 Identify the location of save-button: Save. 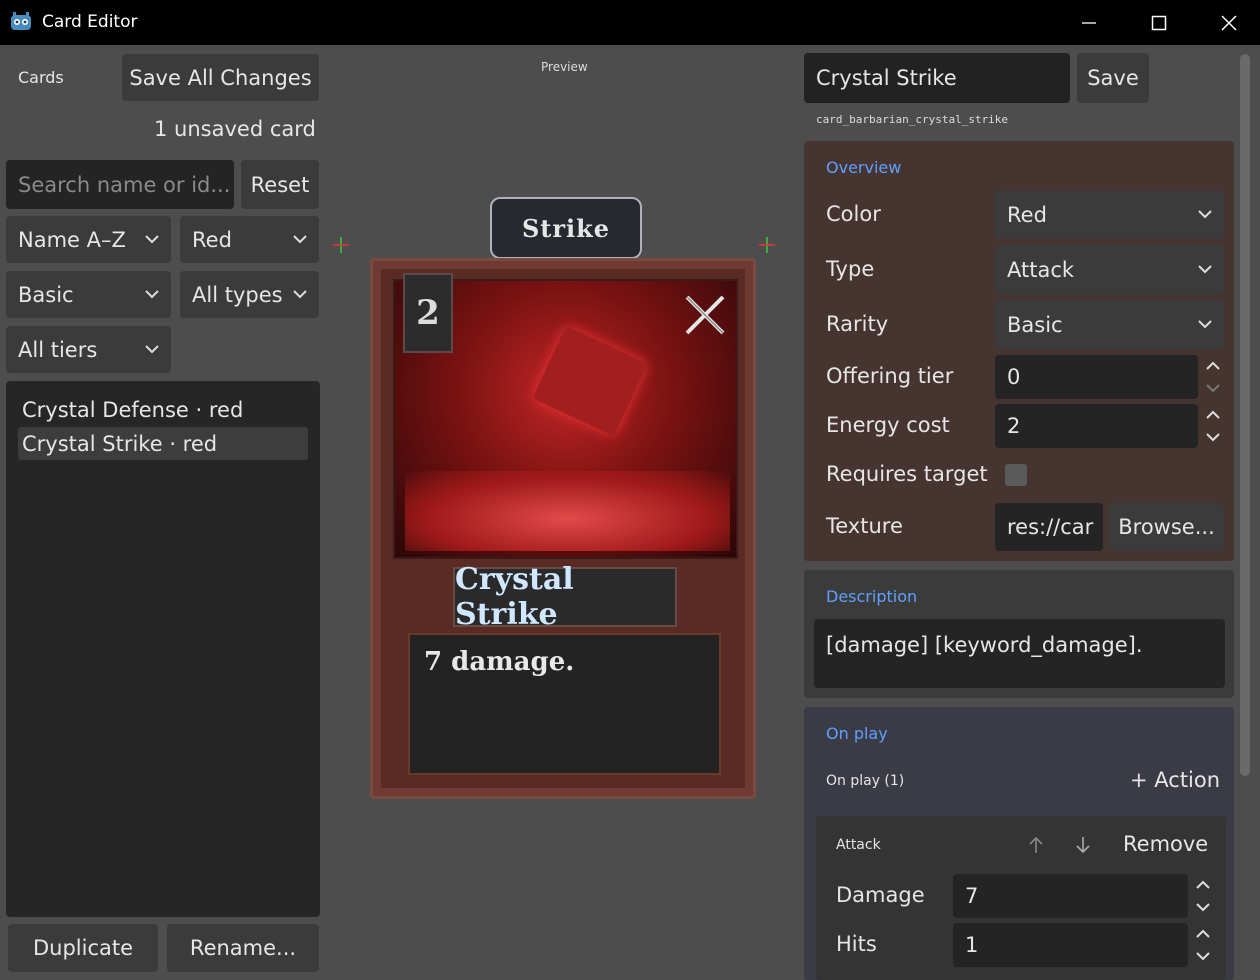
(1113, 78).